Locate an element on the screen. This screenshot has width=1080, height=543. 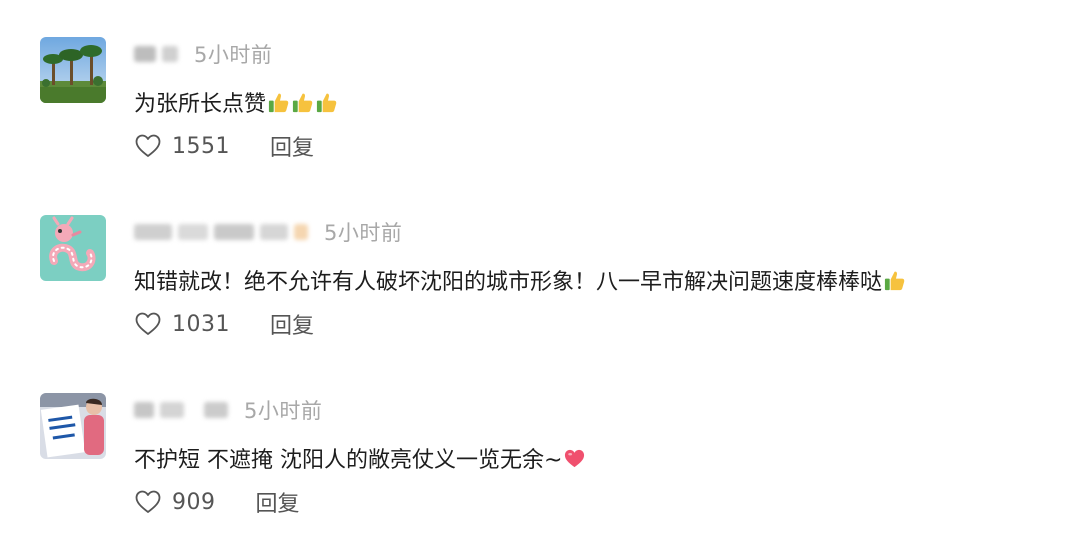
like-count: 909 is located at coordinates (194, 502).